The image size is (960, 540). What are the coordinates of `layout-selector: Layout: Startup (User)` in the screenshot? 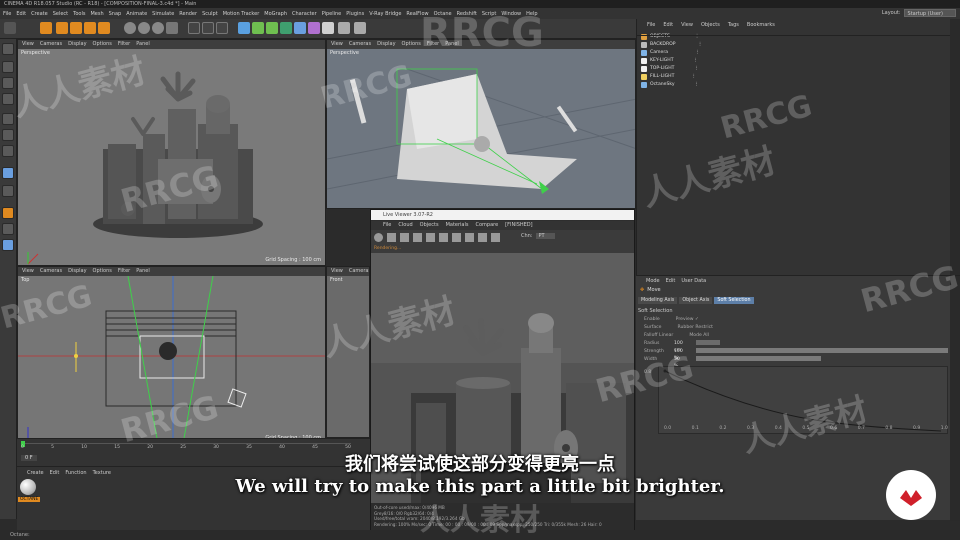 It's located at (919, 13).